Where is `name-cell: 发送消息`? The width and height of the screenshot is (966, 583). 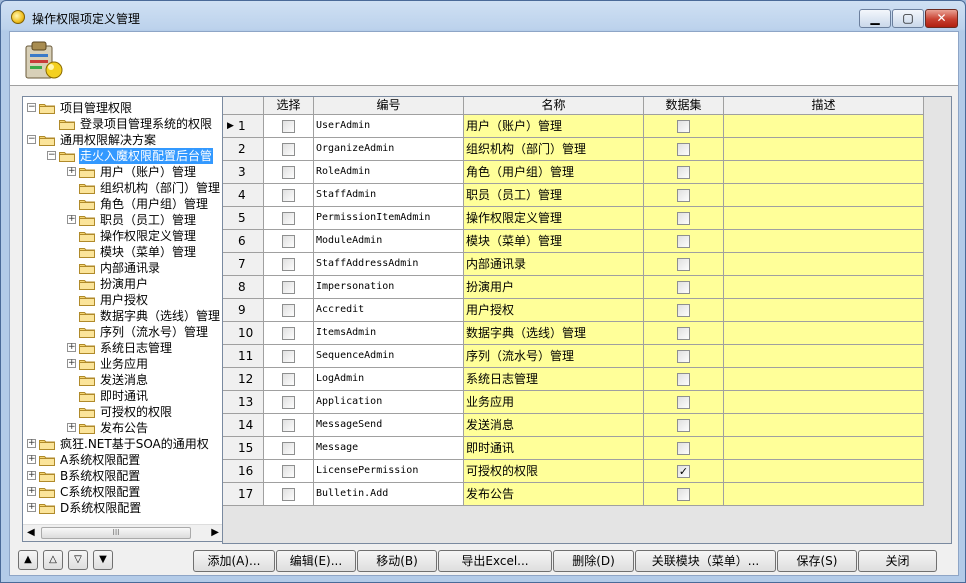
name-cell: 发送消息 is located at coordinates (554, 425).